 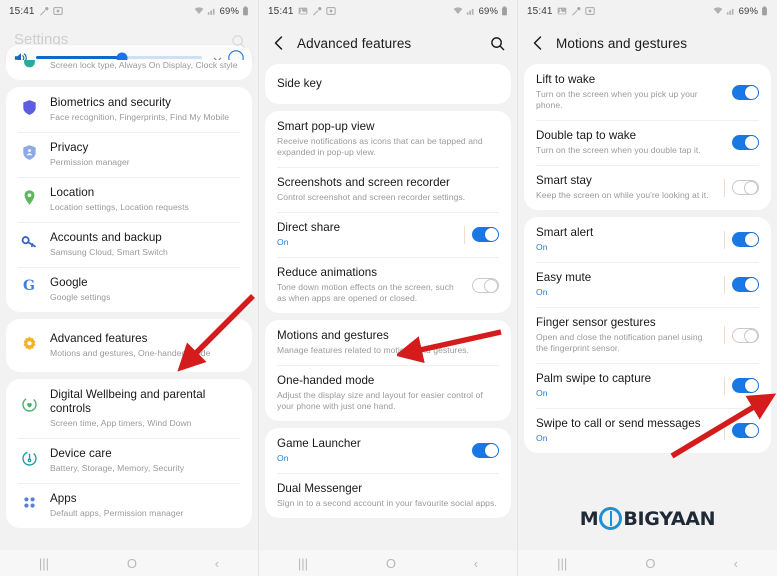 I want to click on google-icon: G, so click(x=29, y=286).